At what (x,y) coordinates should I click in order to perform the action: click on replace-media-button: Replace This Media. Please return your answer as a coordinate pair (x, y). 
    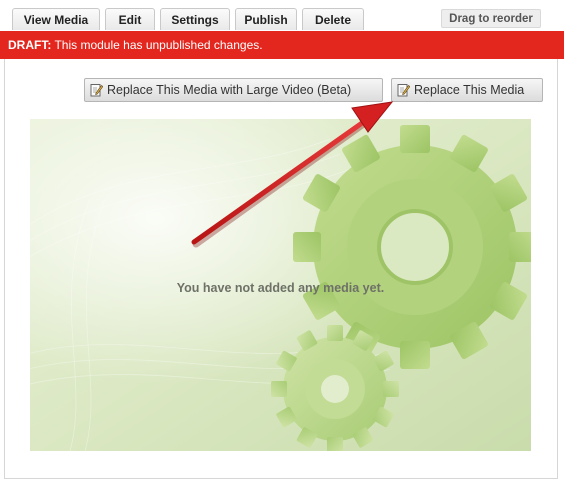
    Looking at the image, I should click on (467, 90).